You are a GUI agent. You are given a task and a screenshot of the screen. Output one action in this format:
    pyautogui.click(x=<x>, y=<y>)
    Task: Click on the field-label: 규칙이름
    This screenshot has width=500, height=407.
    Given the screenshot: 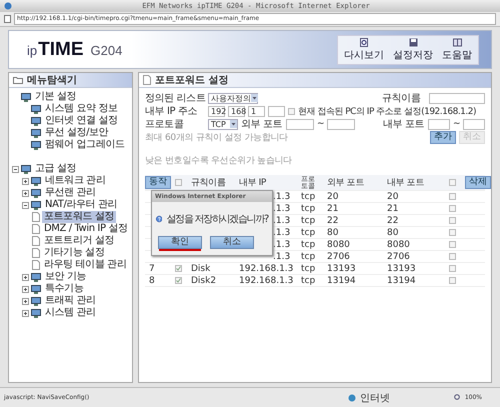 What is the action you would take?
    pyautogui.click(x=402, y=98)
    